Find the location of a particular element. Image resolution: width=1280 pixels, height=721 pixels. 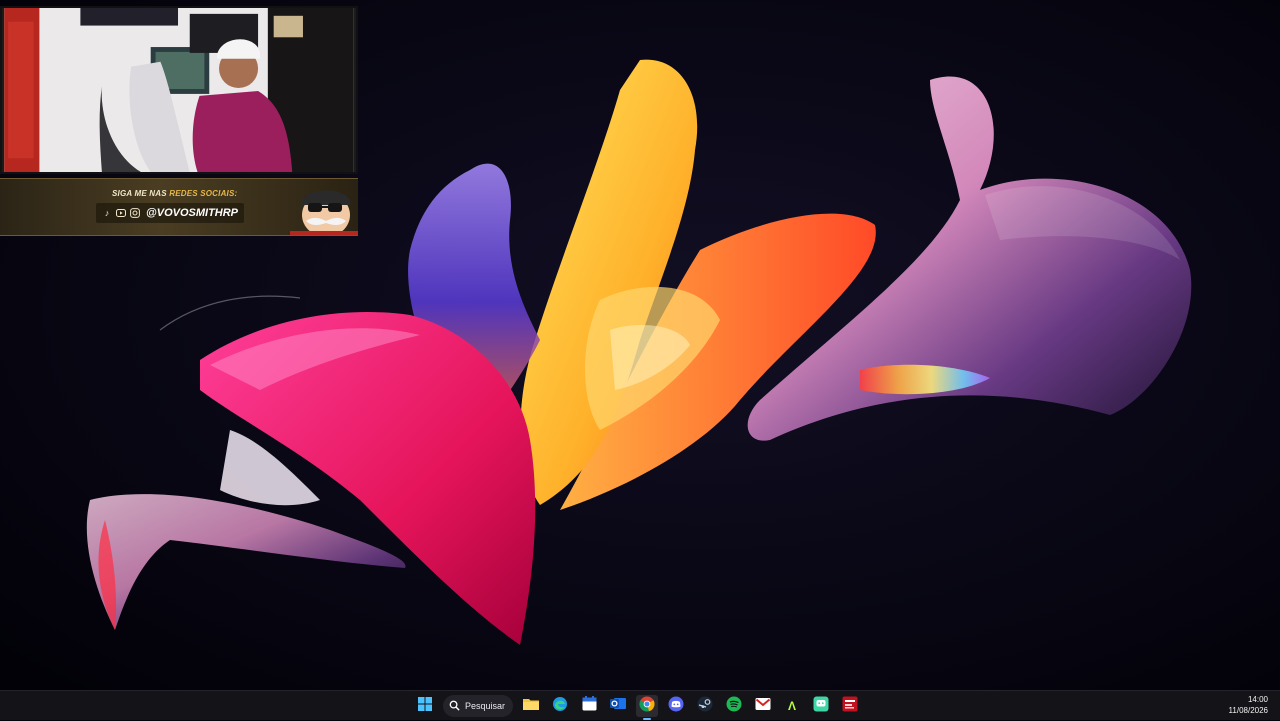

taskbar-app-a: Λ is located at coordinates (792, 706).